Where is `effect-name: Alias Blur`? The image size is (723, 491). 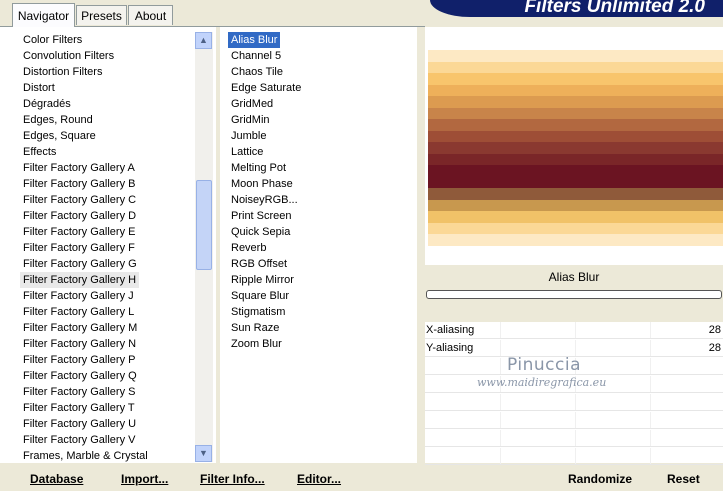 effect-name: Alias Blur is located at coordinates (574, 277).